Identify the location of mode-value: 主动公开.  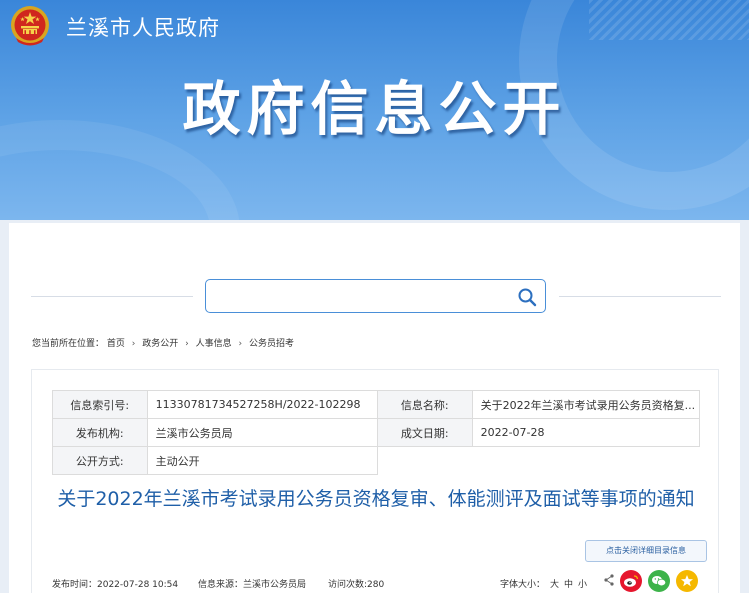
(262, 460).